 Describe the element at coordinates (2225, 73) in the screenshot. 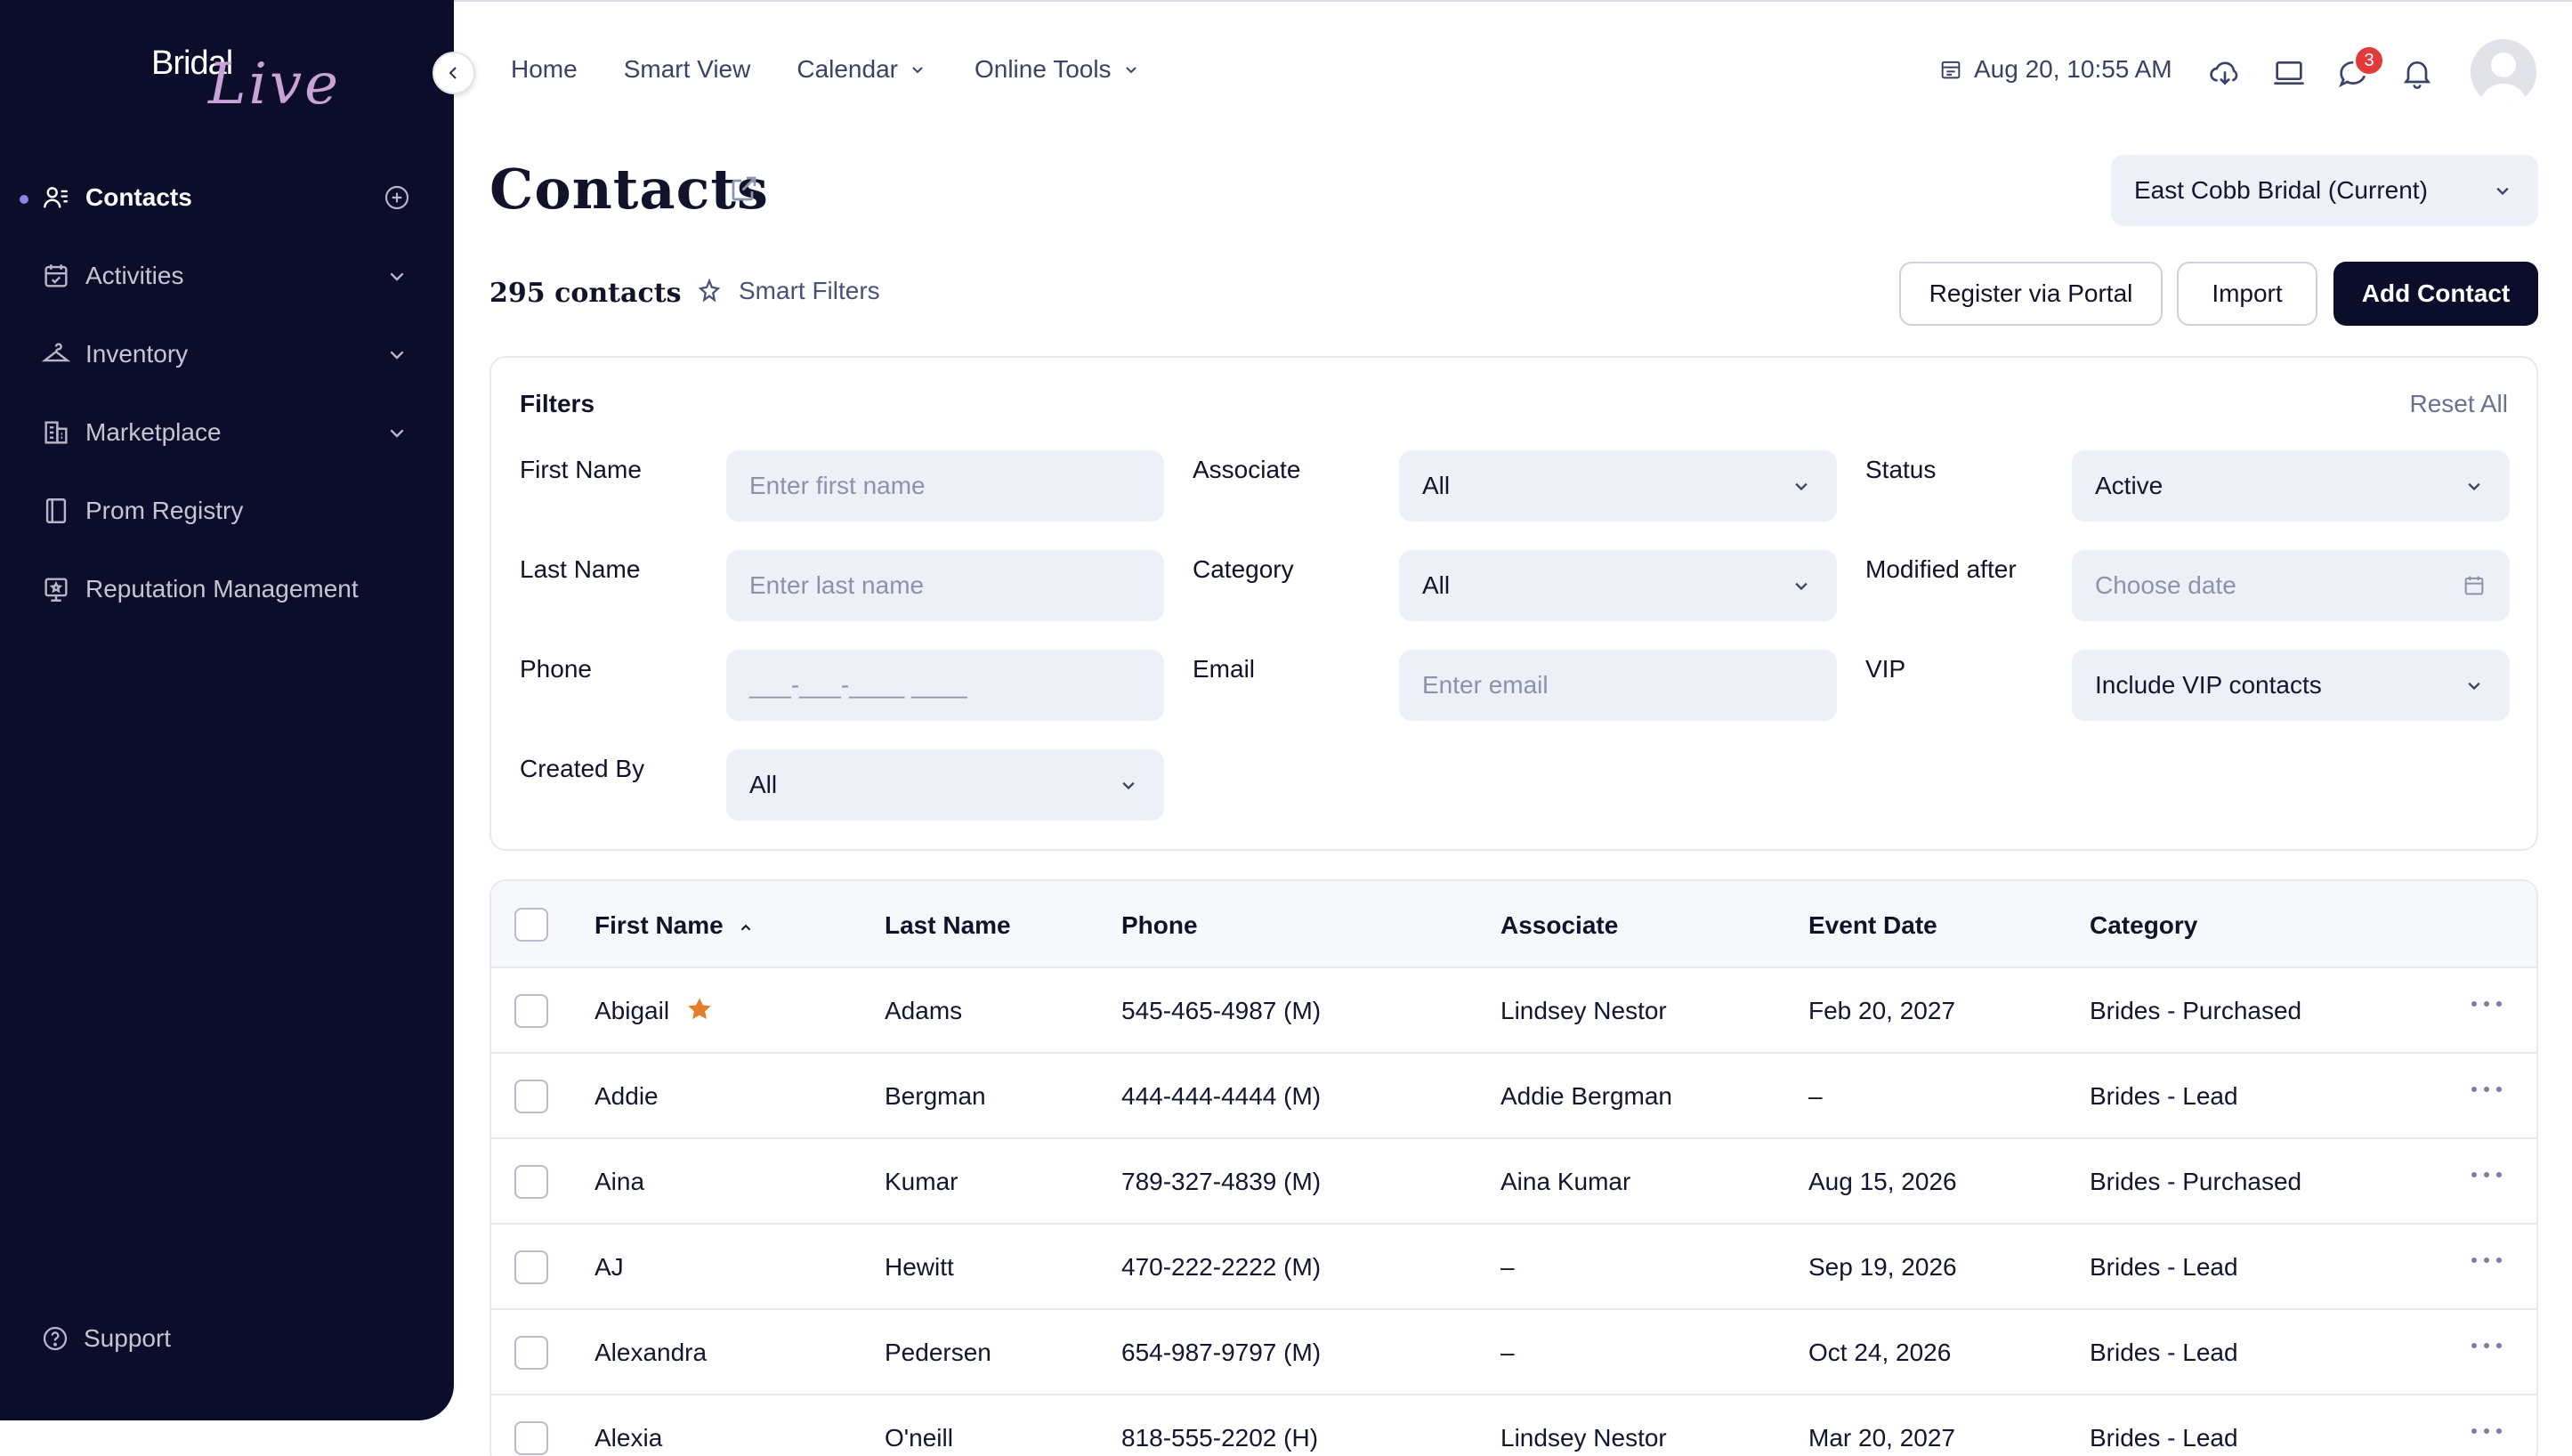

I see `cloud-download-icon` at that location.